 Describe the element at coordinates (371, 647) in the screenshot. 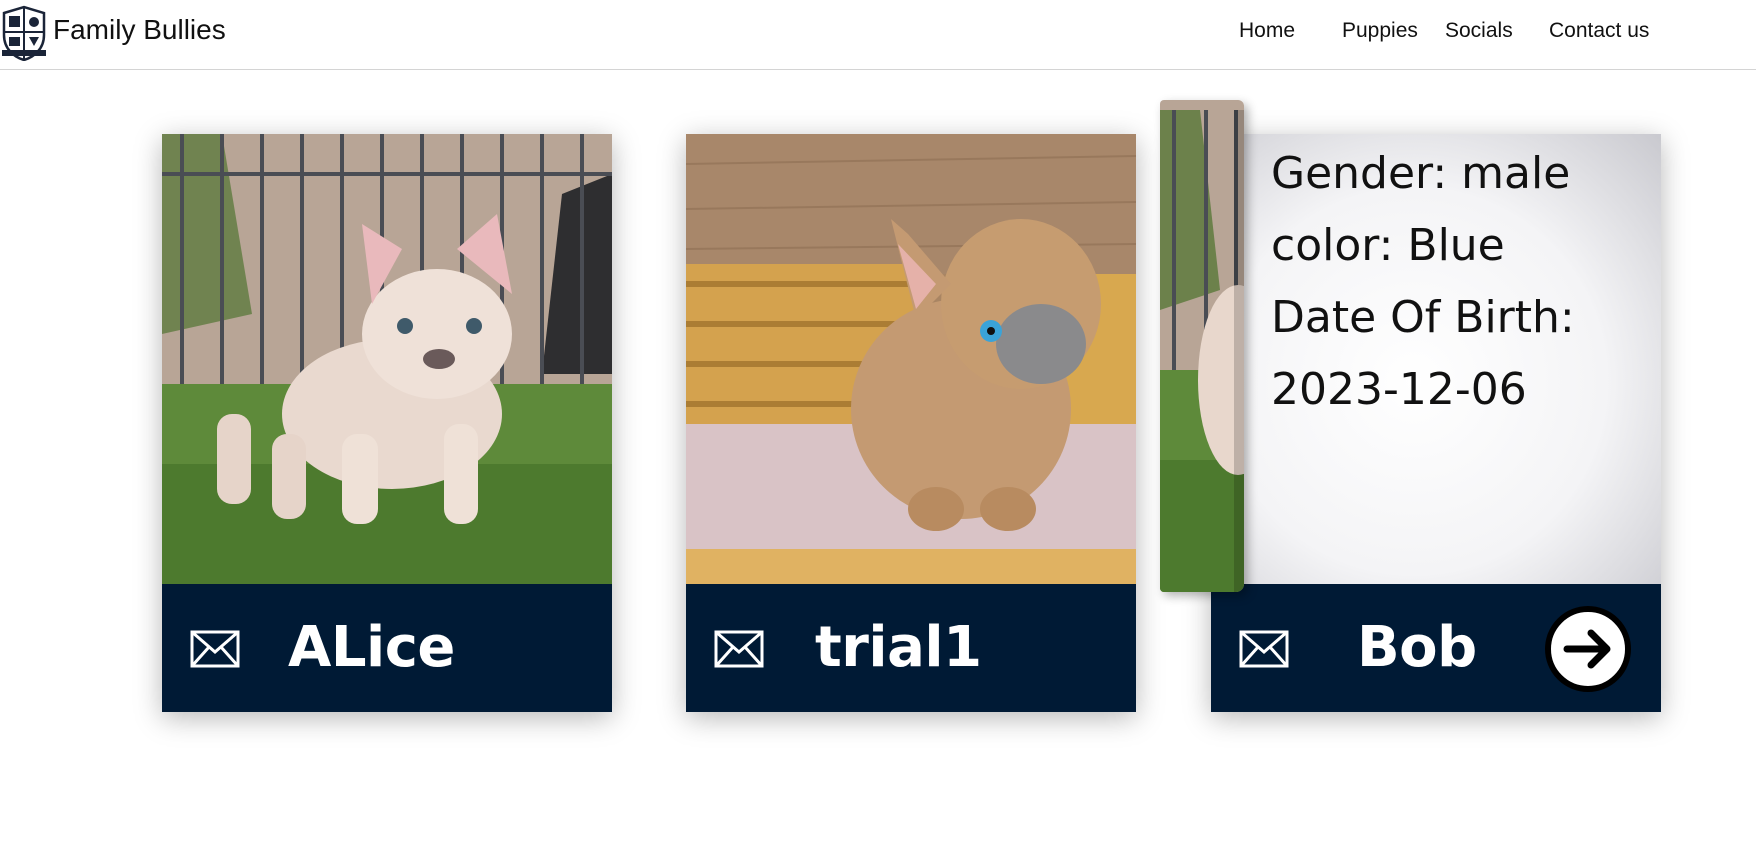

I see `puppy-name: ALice` at that location.